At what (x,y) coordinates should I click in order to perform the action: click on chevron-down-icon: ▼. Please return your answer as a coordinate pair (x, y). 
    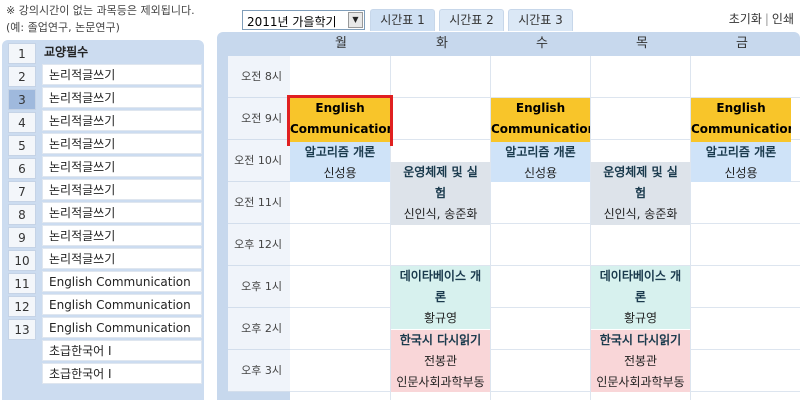
    Looking at the image, I should click on (355, 20).